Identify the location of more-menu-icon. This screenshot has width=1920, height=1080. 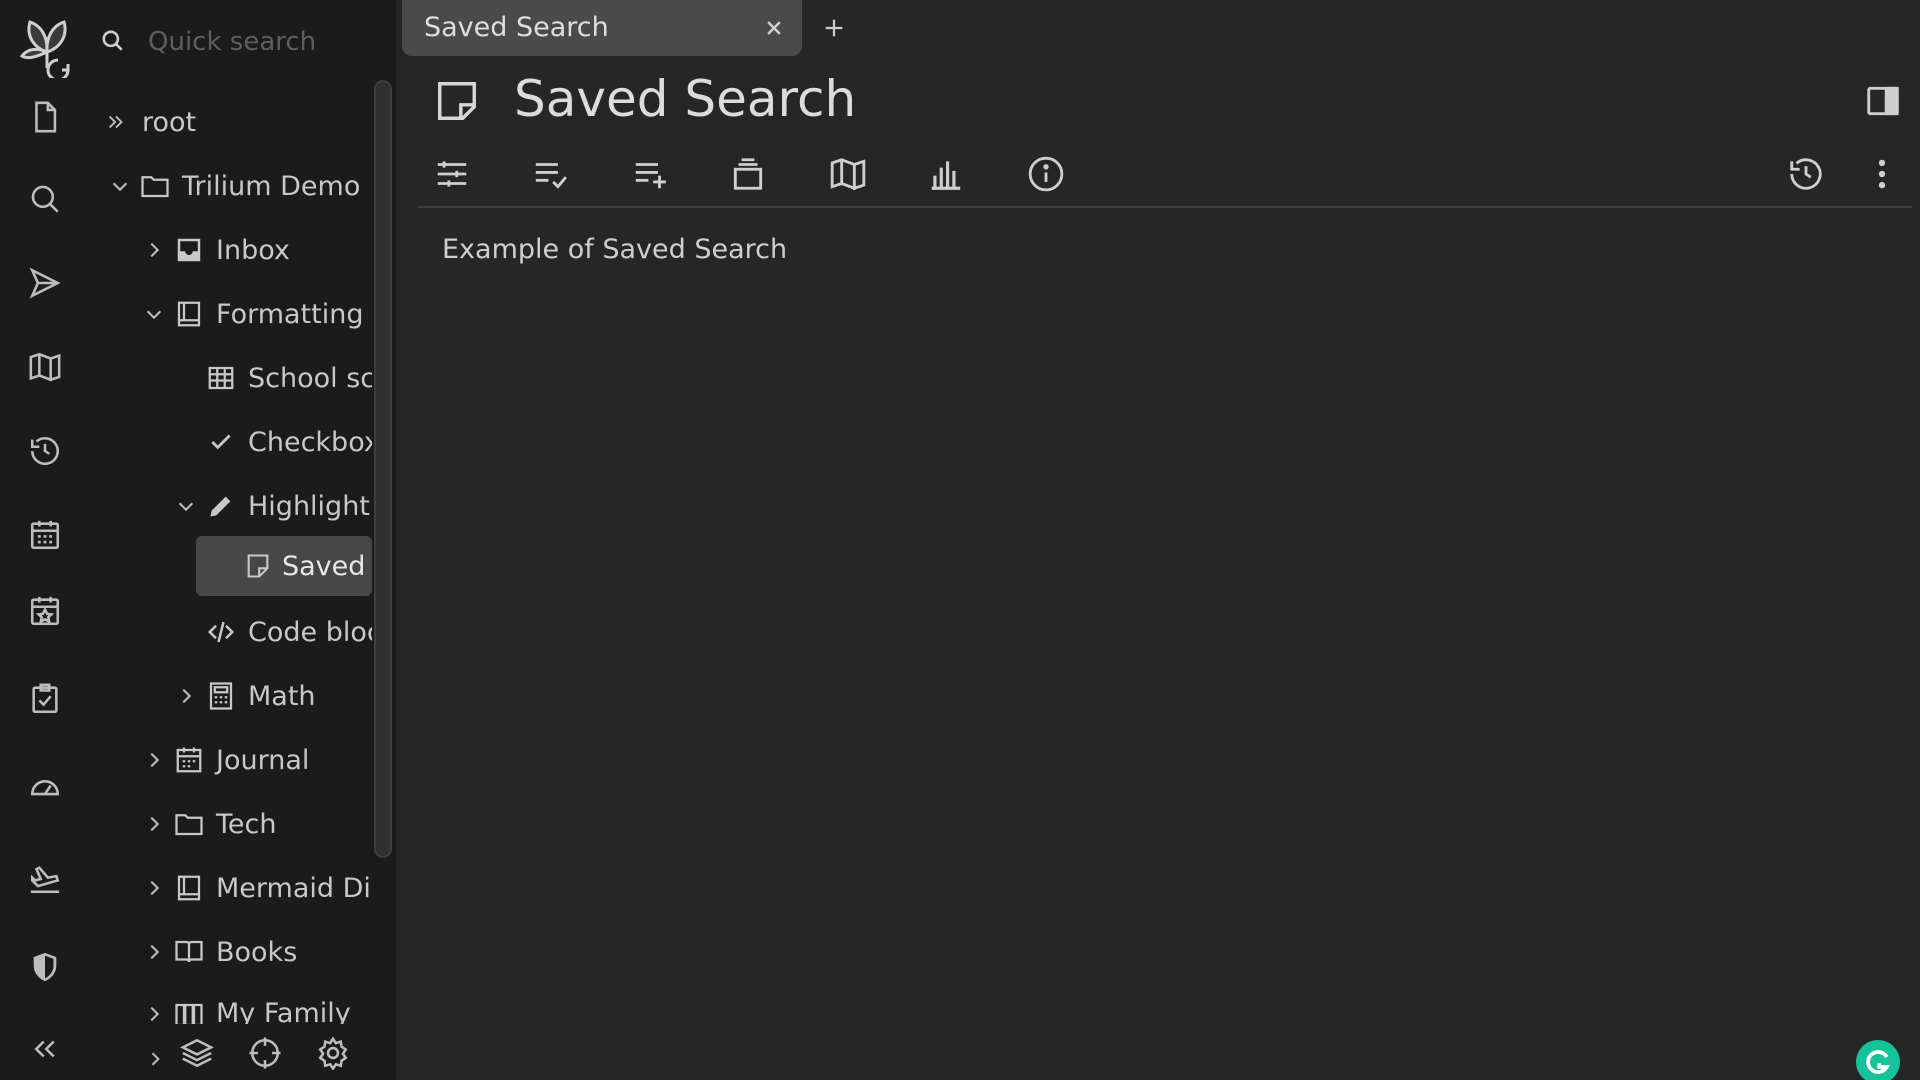
(1882, 174).